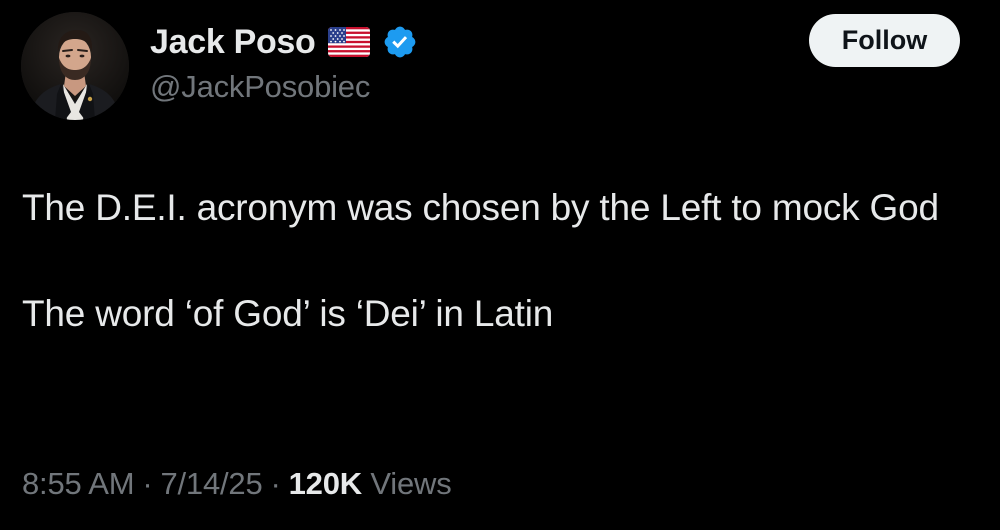  I want to click on views-count: 120K, so click(326, 483).